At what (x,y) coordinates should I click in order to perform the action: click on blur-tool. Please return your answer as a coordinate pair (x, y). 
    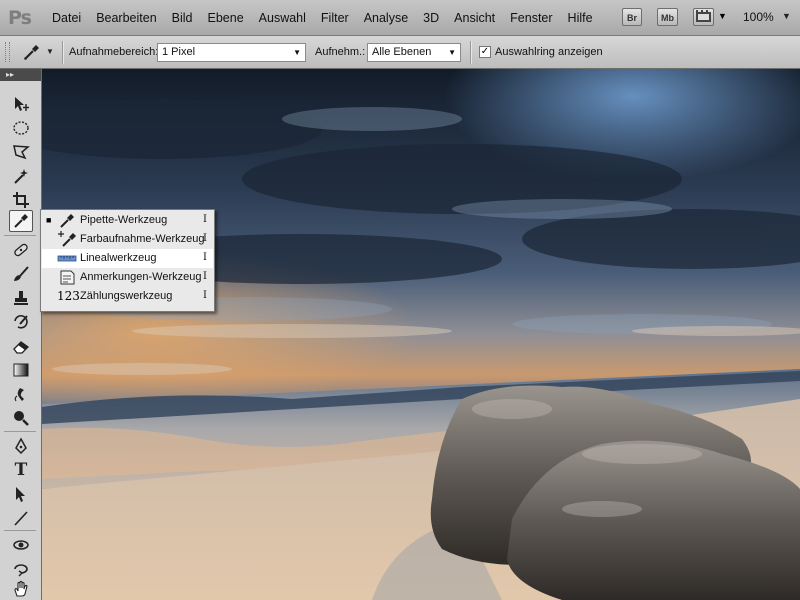
    Looking at the image, I should click on (21, 394).